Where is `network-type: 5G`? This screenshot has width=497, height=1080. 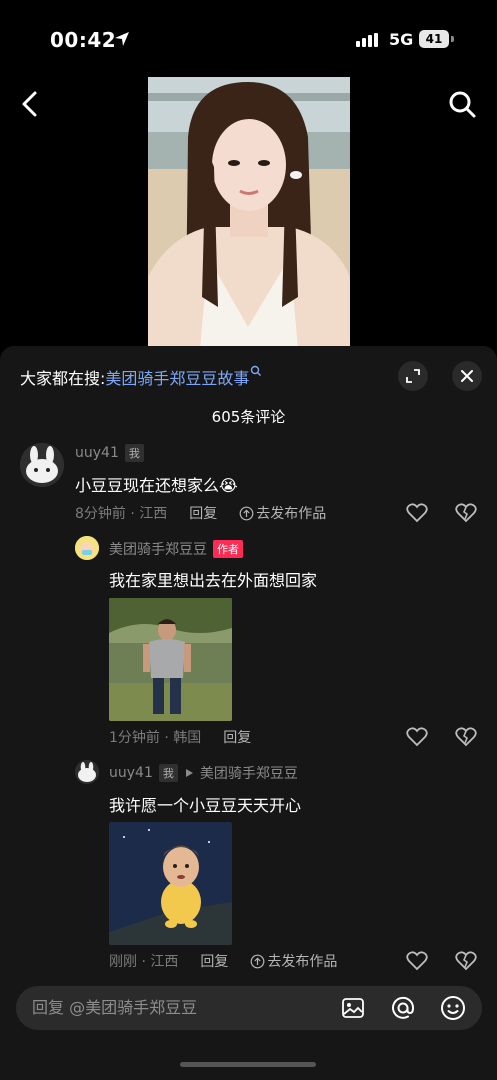
network-type: 5G is located at coordinates (401, 39).